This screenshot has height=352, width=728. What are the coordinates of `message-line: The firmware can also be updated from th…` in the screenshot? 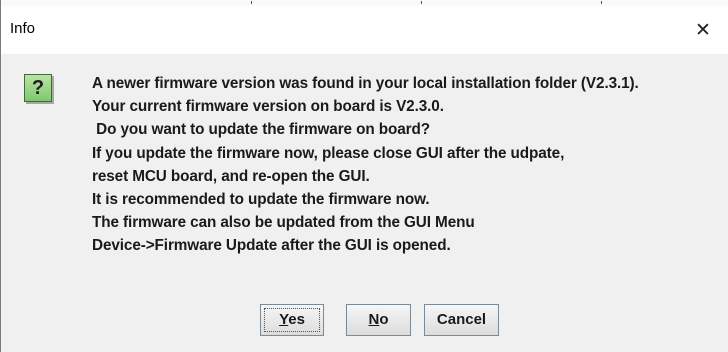 It's located at (283, 223).